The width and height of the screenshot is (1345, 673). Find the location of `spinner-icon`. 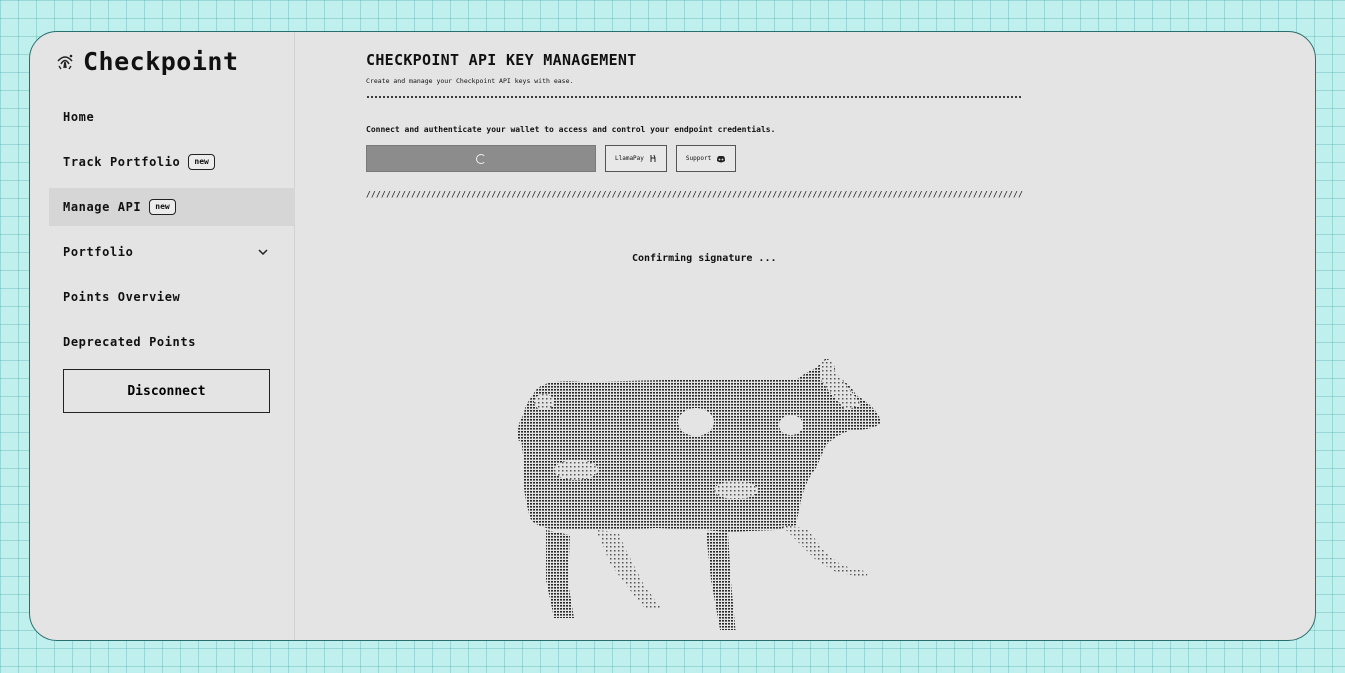

spinner-icon is located at coordinates (481, 158).